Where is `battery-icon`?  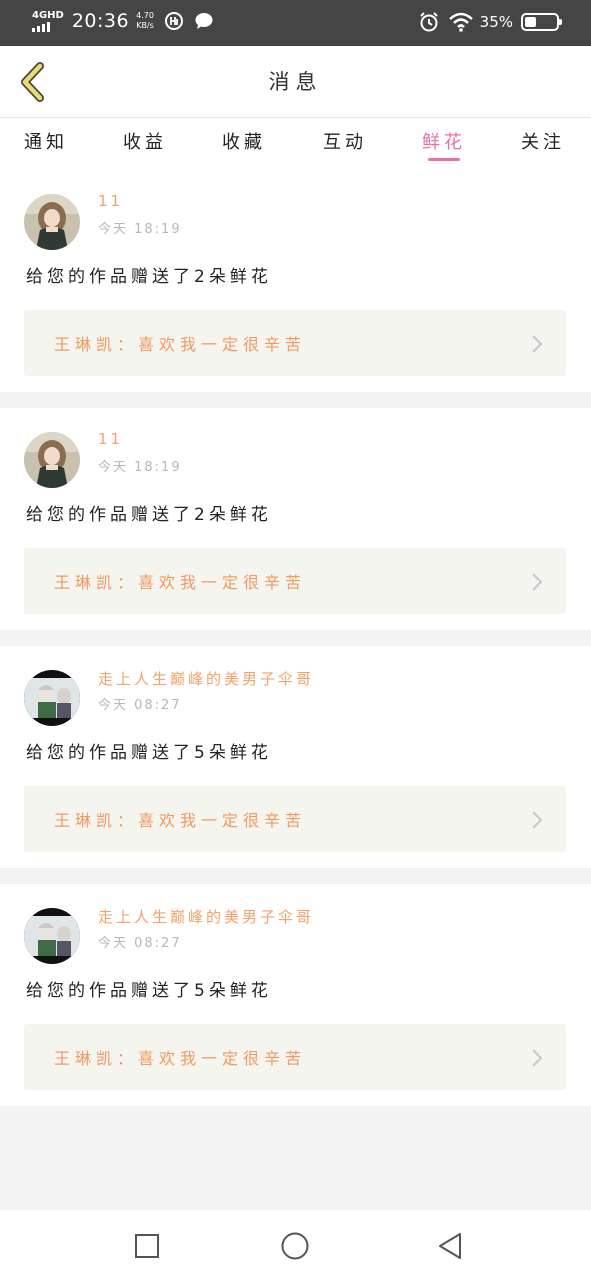 battery-icon is located at coordinates (541, 22).